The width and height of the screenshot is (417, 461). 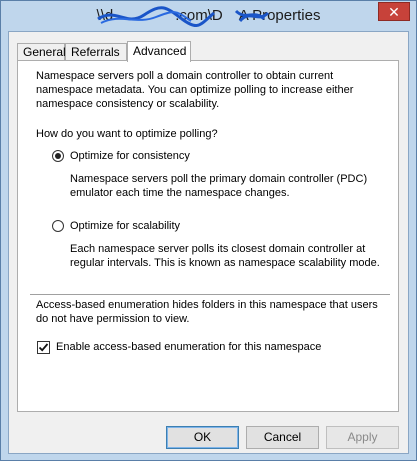 I want to click on title-bar: \\d .com\D A Properties ✕, so click(x=208, y=16).